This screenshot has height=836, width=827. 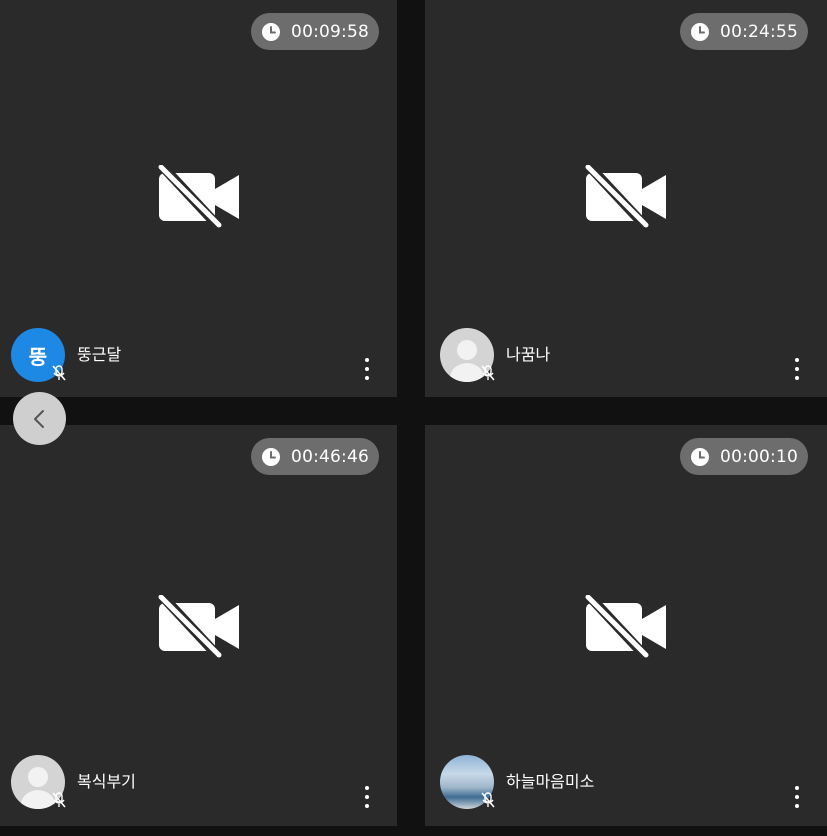 What do you see at coordinates (73, 782) in the screenshot?
I see `participant-info: 복식부기` at bounding box center [73, 782].